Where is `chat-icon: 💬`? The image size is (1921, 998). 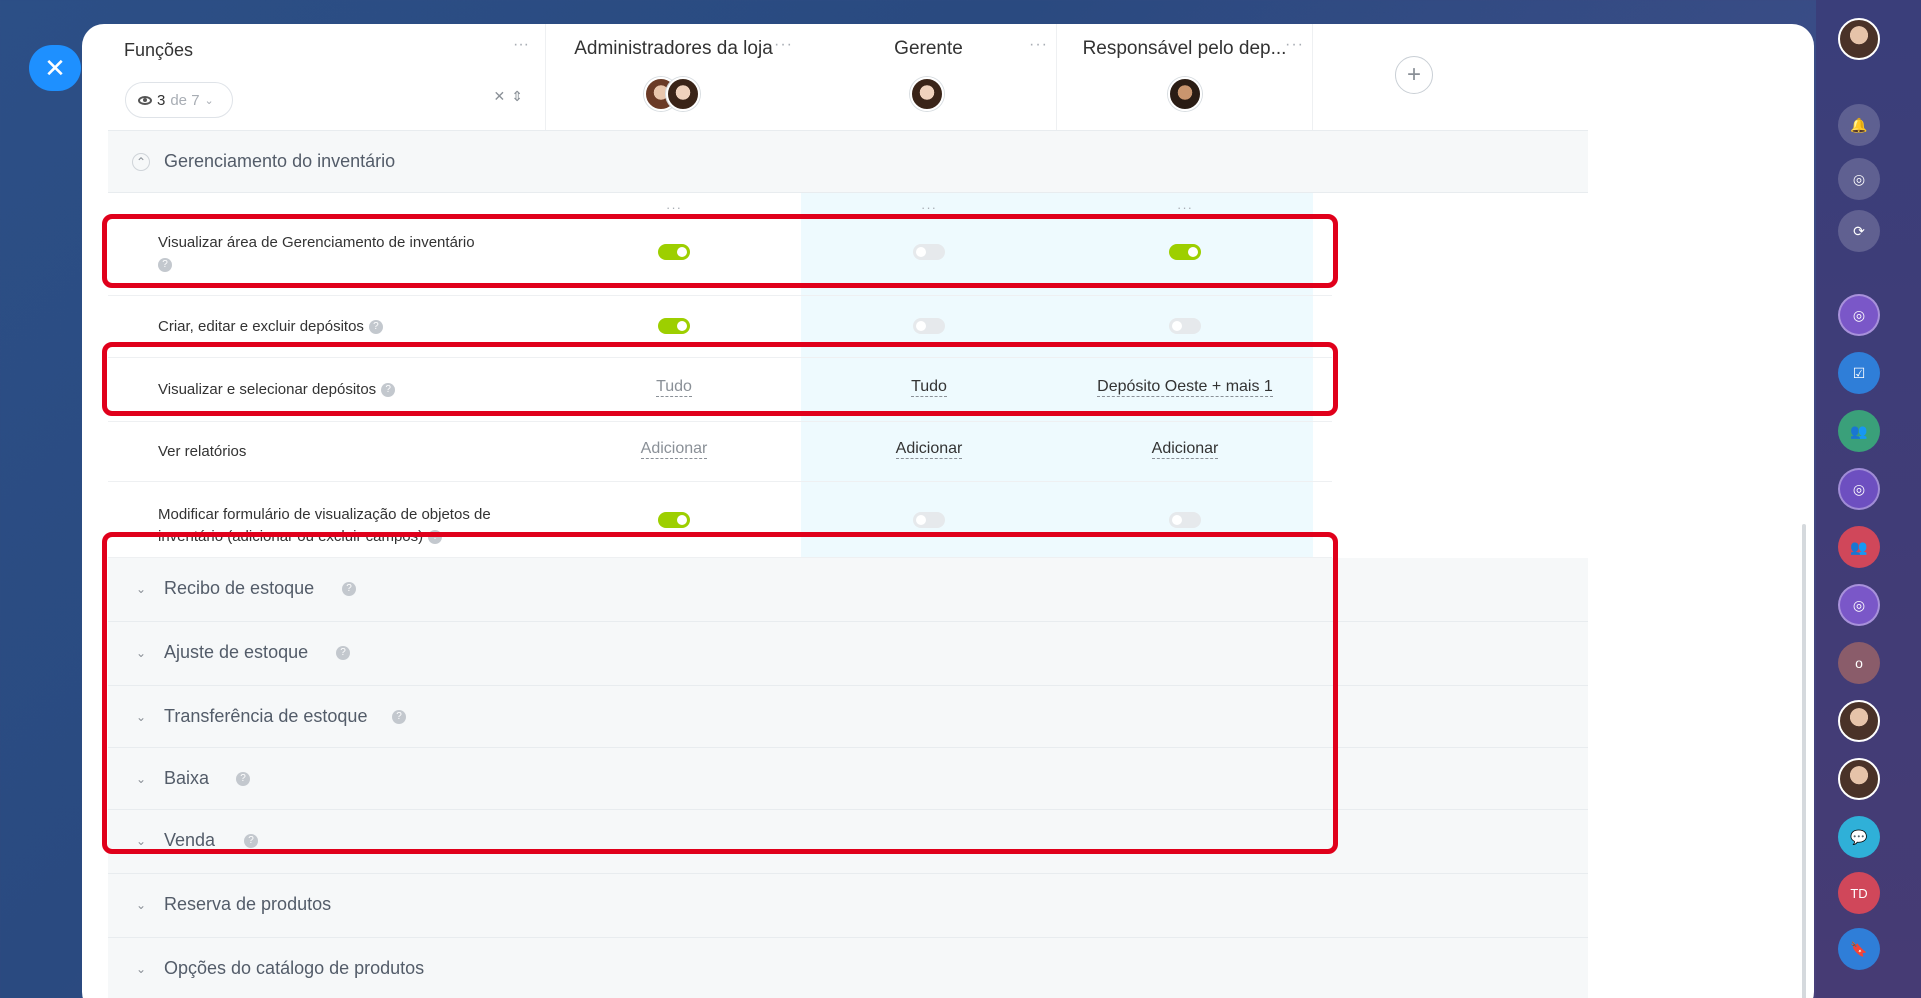 chat-icon: 💬 is located at coordinates (1859, 837).